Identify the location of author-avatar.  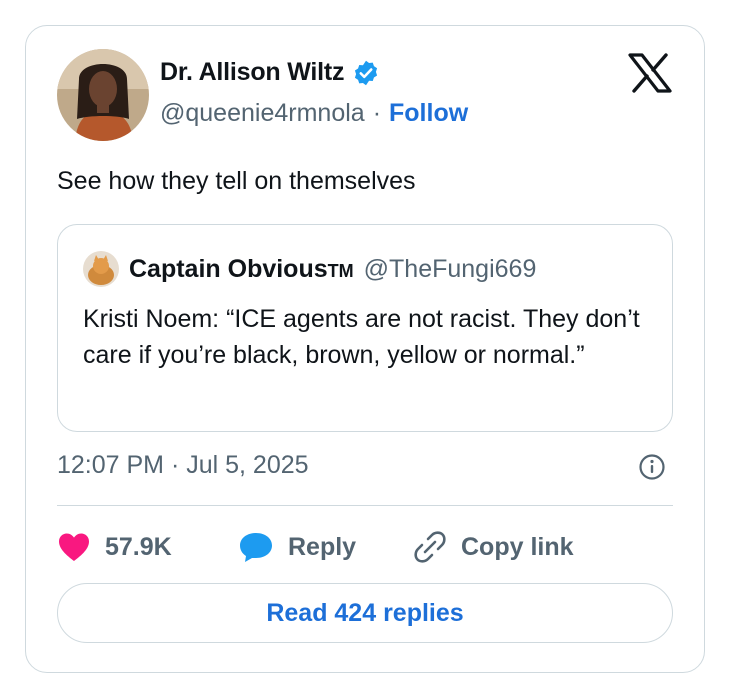
(103, 95).